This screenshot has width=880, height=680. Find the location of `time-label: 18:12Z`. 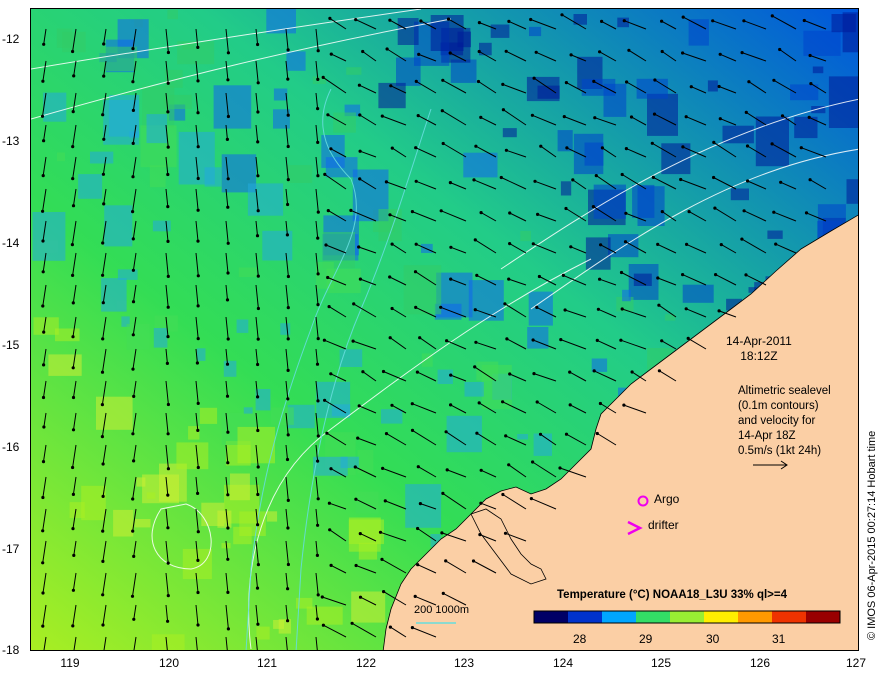

time-label: 18:12Z is located at coordinates (759, 356).